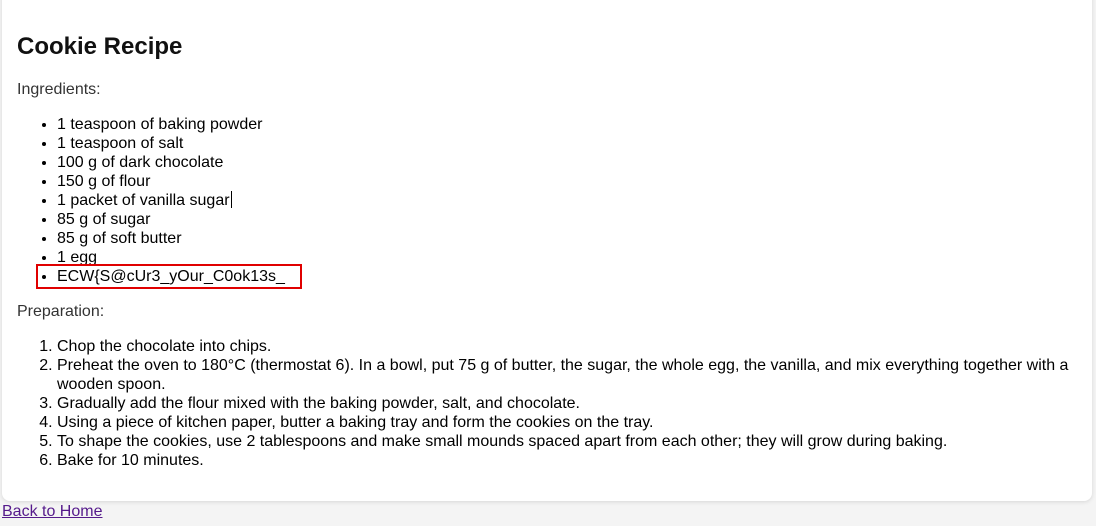 The image size is (1096, 526). I want to click on preparation-label: Preparation:, so click(61, 311).